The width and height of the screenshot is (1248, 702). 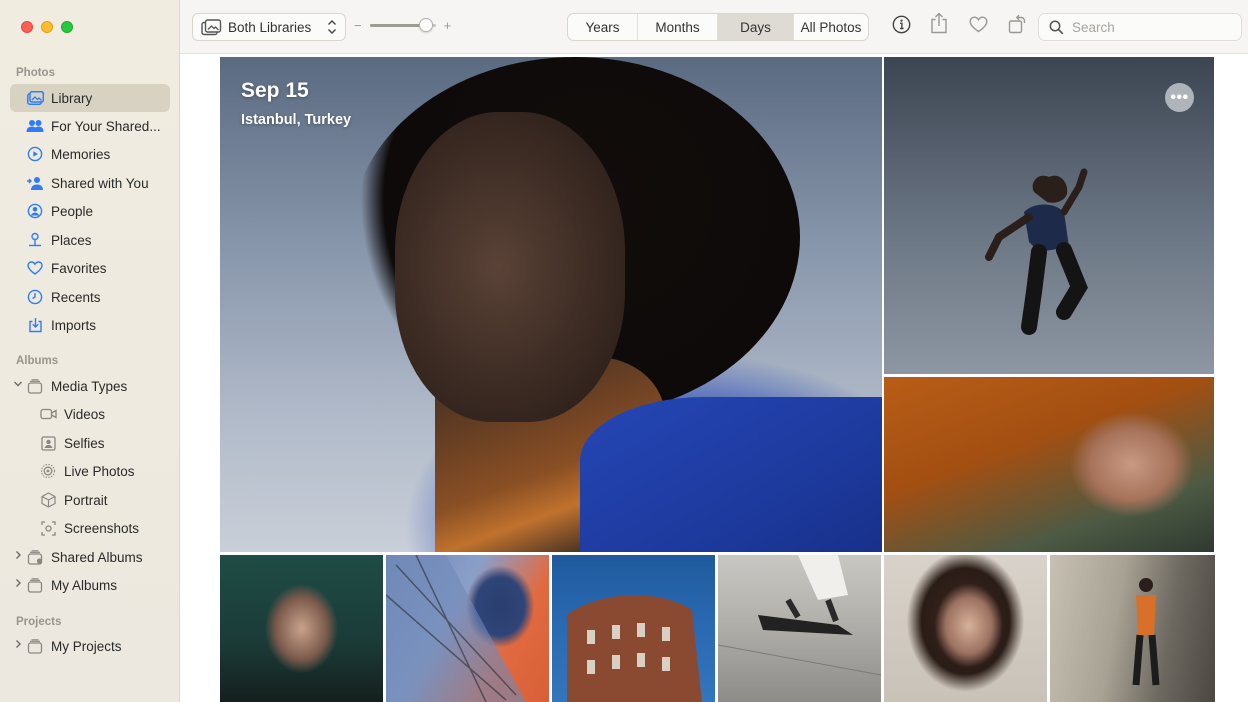 What do you see at coordinates (37, 361) in the screenshot?
I see `section-header-albums: Albums` at bounding box center [37, 361].